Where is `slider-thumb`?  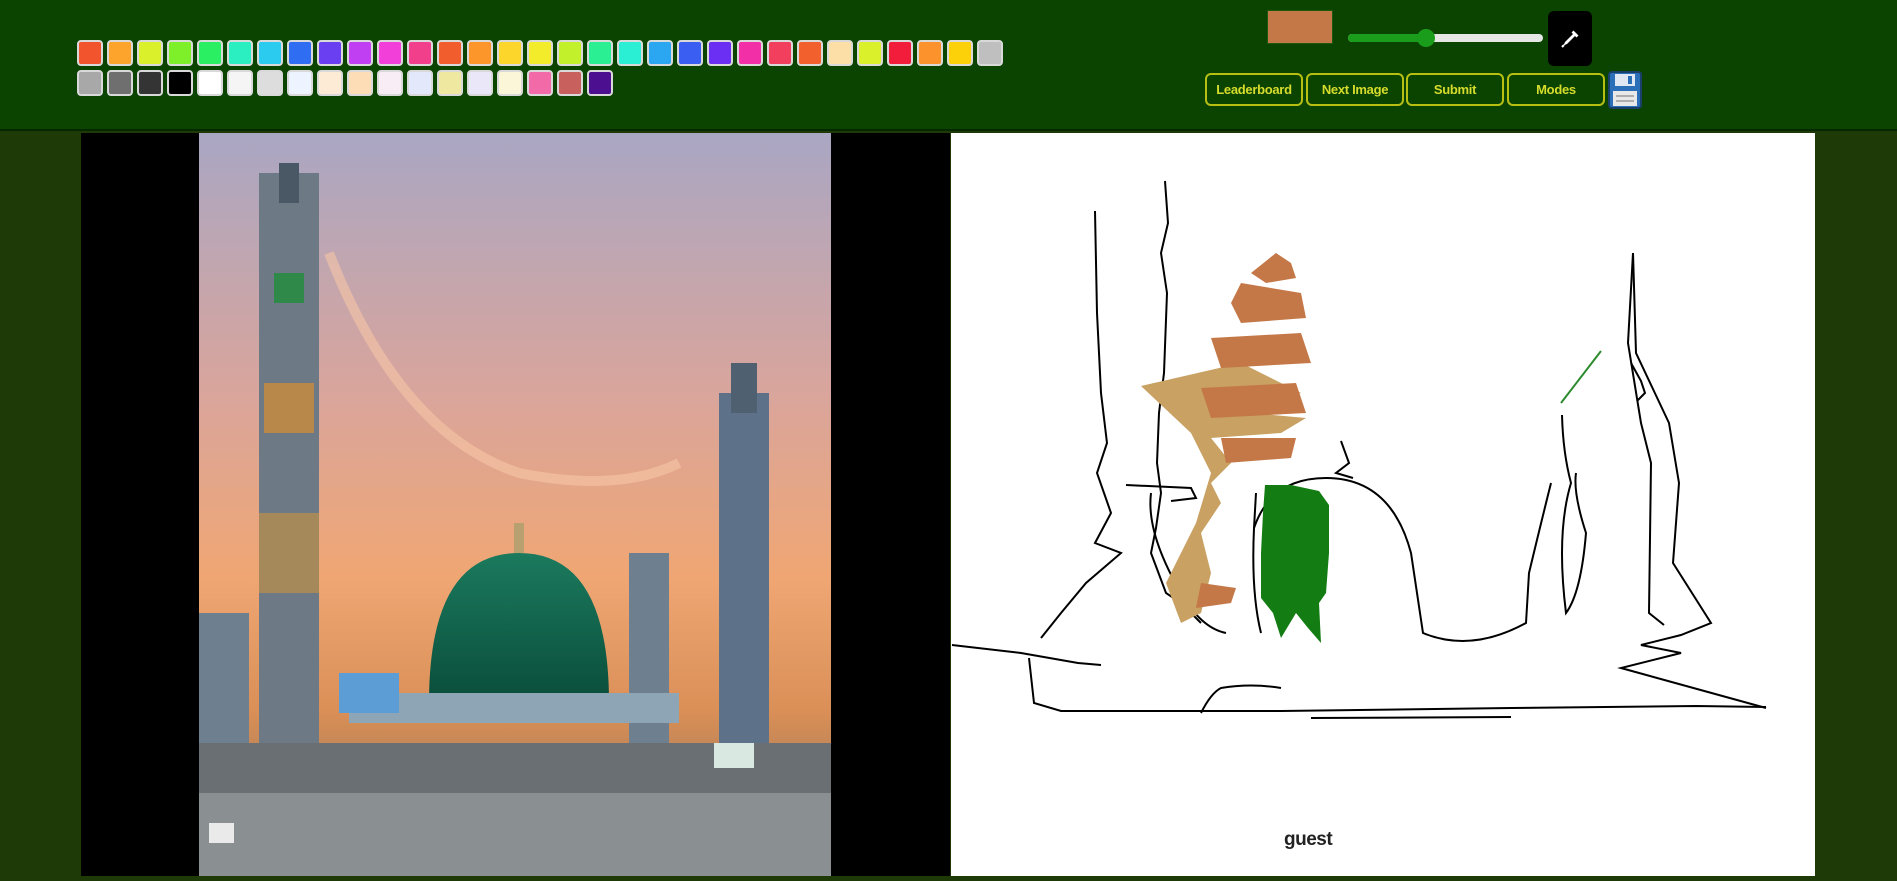
slider-thumb is located at coordinates (1426, 38).